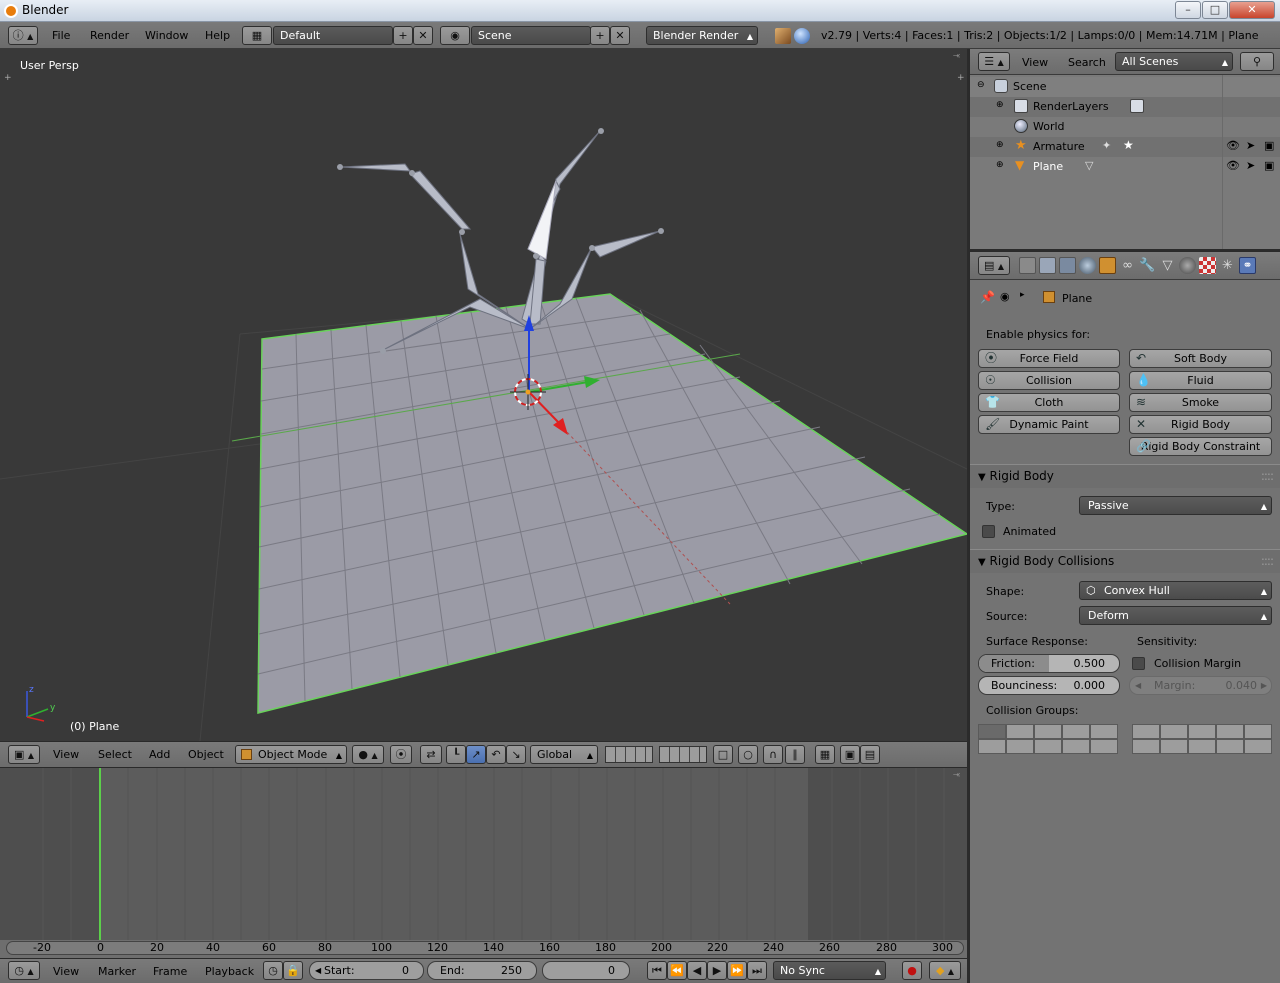 The width and height of the screenshot is (1280, 983). Describe the element at coordinates (1187, 265) in the screenshot. I see `tab-material-icon` at that location.